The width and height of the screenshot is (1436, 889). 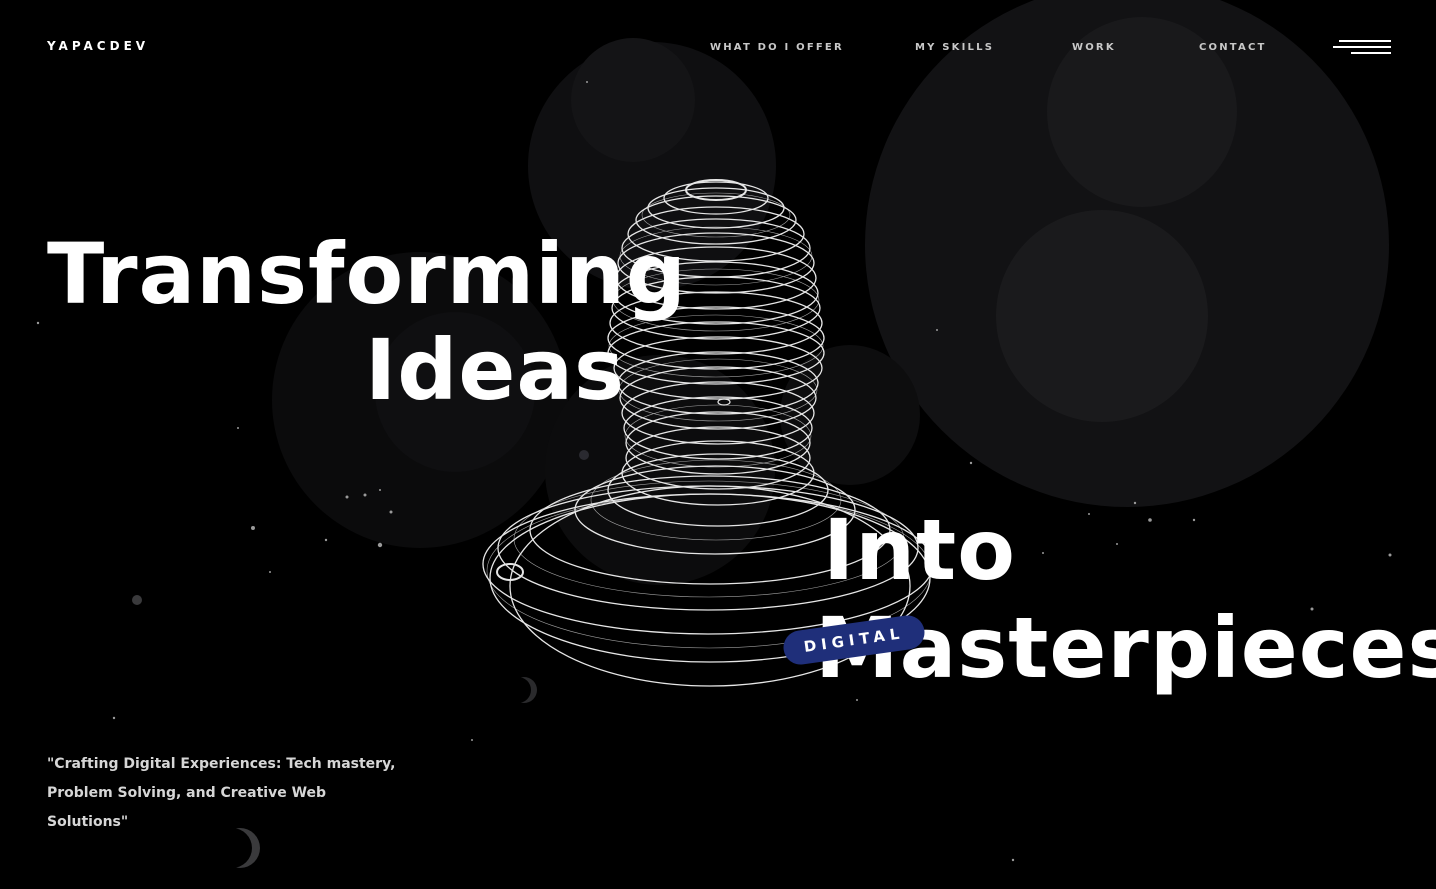 I want to click on nav-link-contact: CONTACT, so click(x=1233, y=47).